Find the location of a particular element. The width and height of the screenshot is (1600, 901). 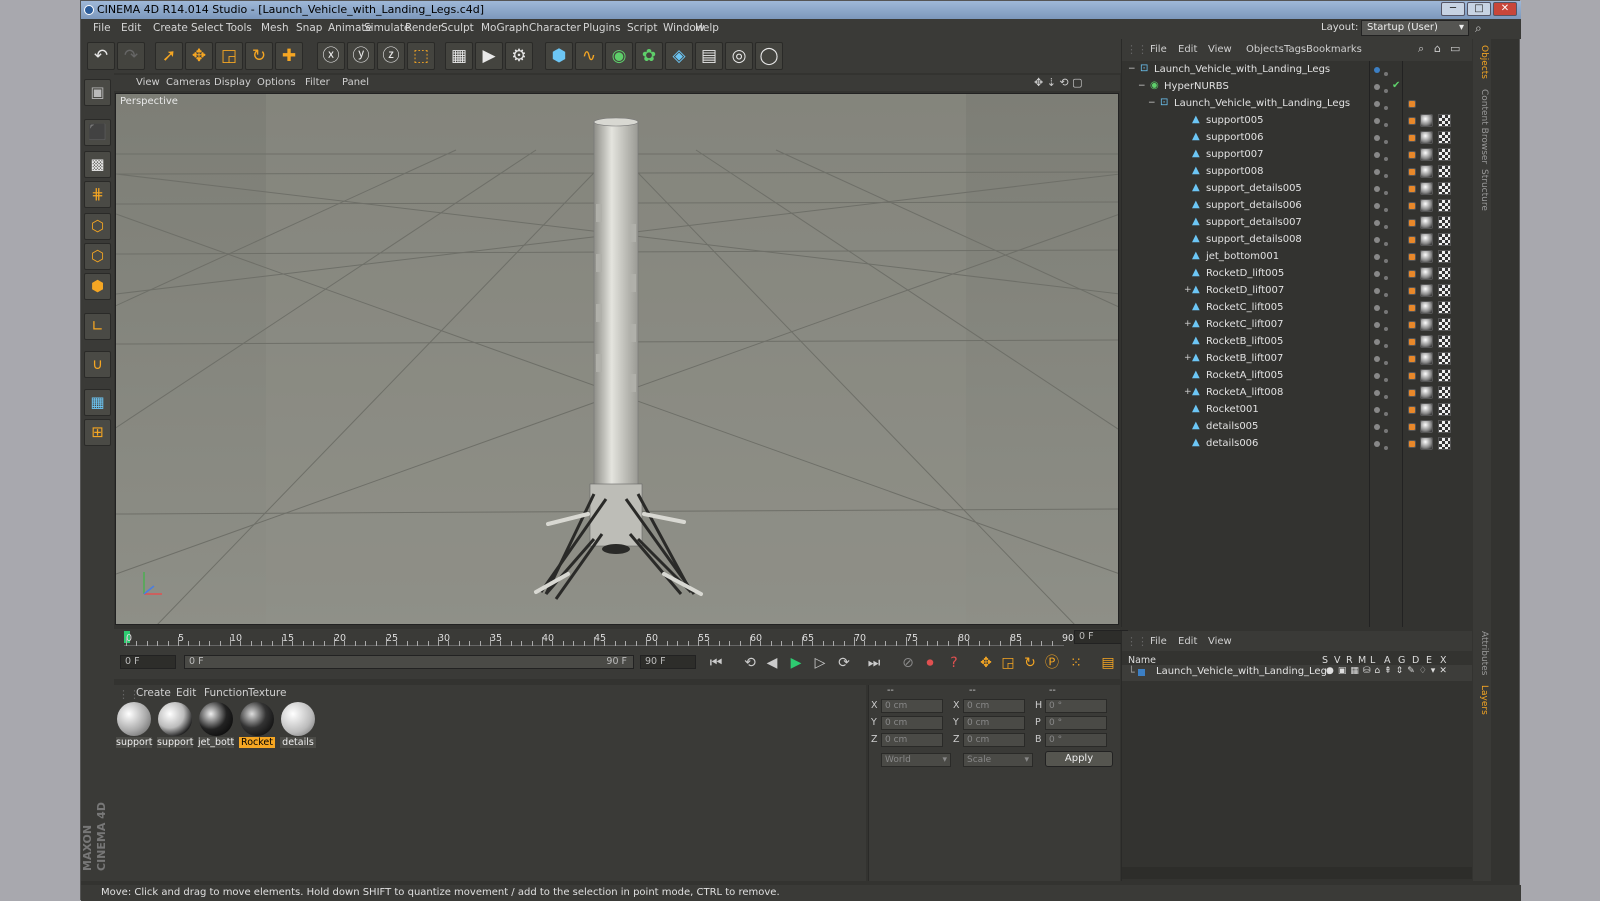

enabled-check-icon: ✔ is located at coordinates (1396, 85).